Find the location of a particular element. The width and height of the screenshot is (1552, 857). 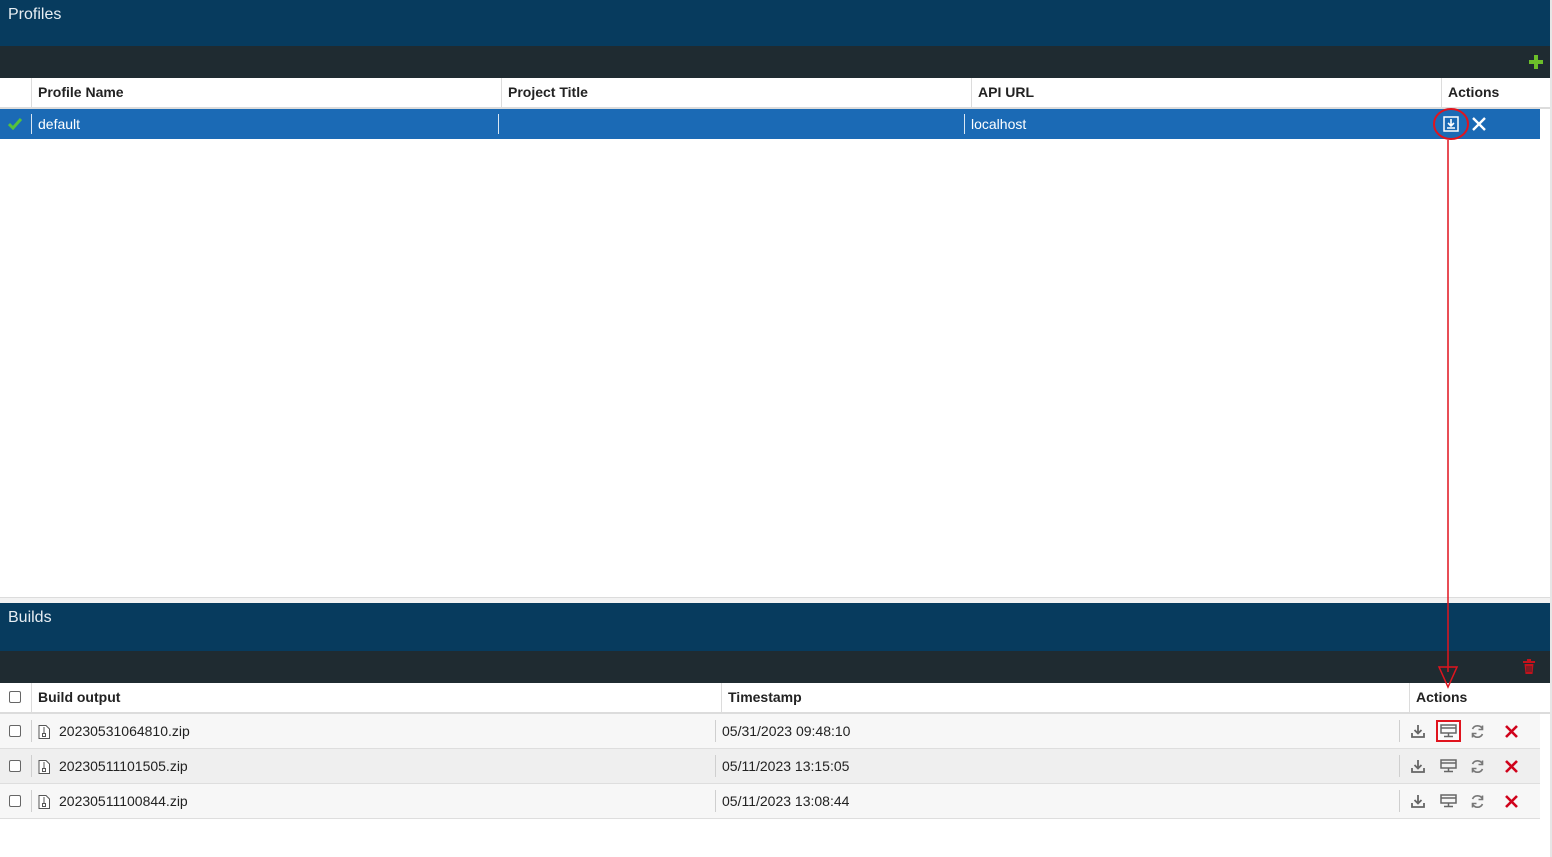

deploy-button-highlighted is located at coordinates (1448, 731).